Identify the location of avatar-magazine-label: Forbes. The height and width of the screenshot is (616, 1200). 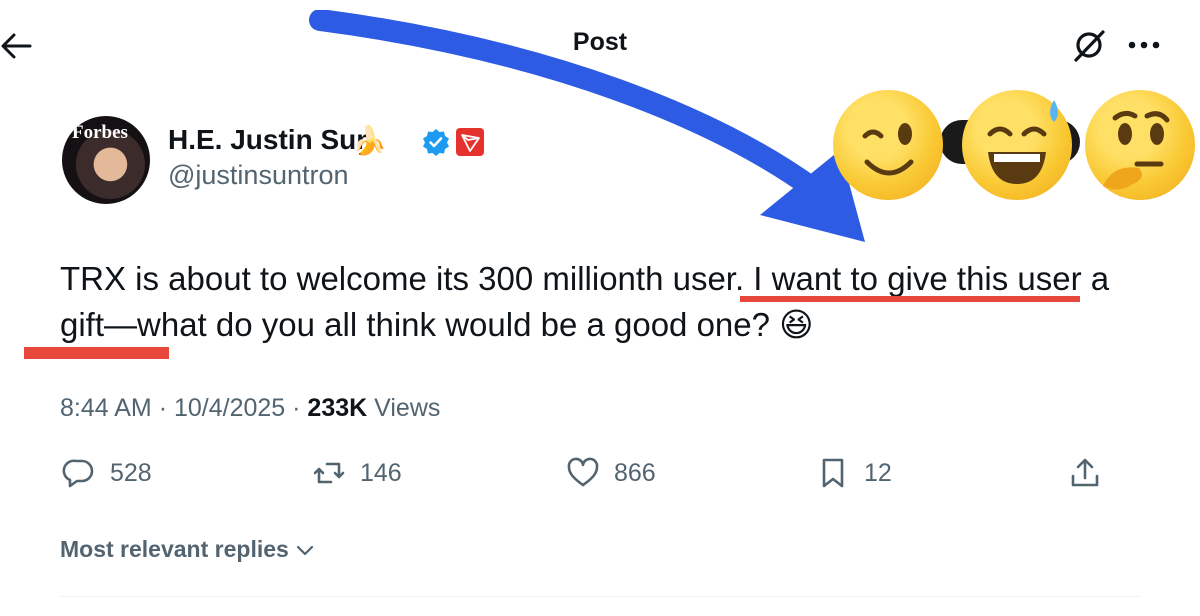
(100, 132).